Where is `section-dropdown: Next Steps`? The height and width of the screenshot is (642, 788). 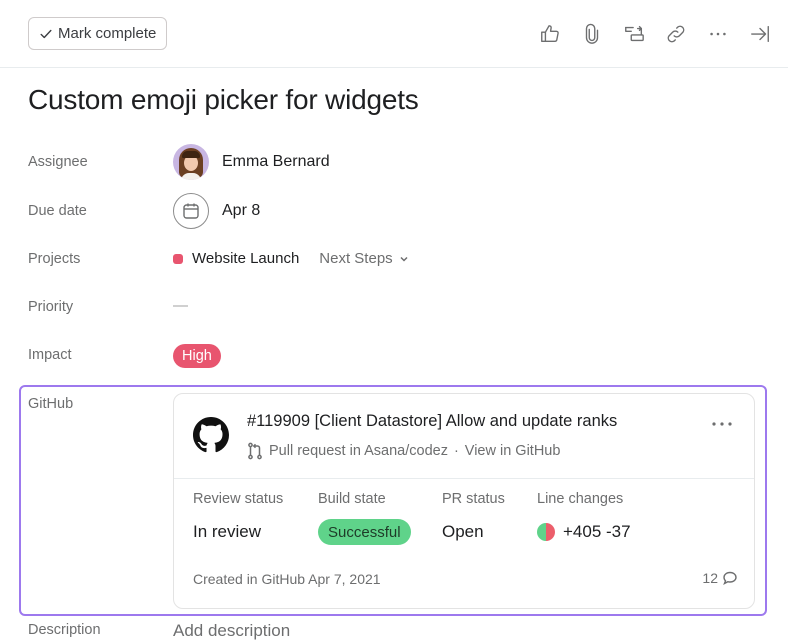 section-dropdown: Next Steps is located at coordinates (363, 258).